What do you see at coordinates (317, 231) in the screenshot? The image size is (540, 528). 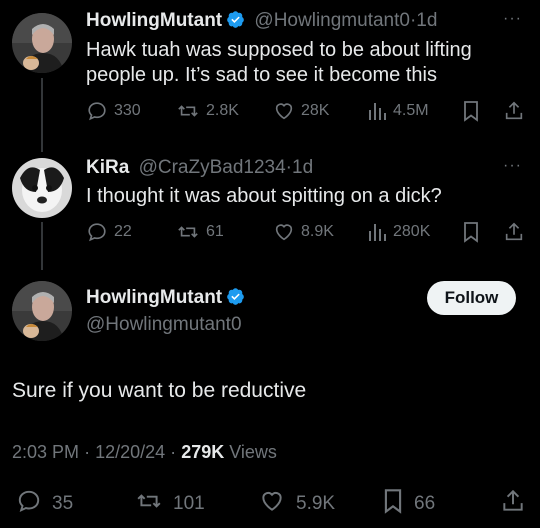 I see `like-count: 8.9K` at bounding box center [317, 231].